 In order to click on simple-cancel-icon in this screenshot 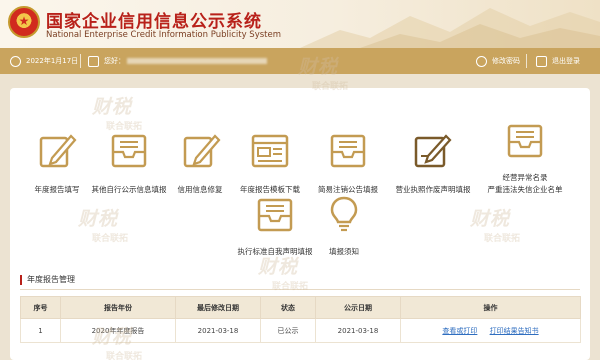, I will do `click(348, 151)`.